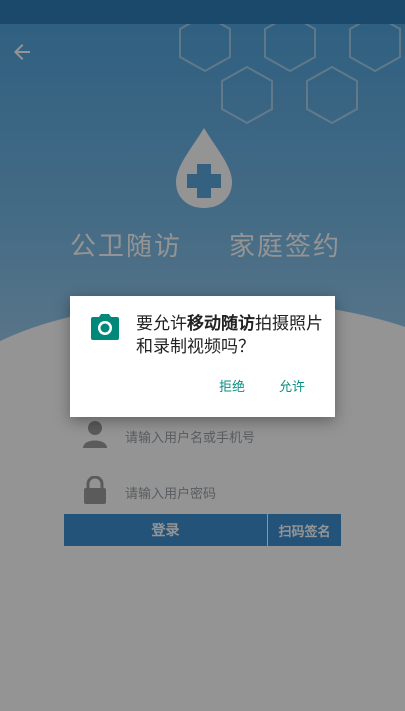 This screenshot has width=405, height=711. I want to click on camera-permission-dialog: 要允许移动随访拍摄照片和录制视频吗？ 拒绝 允许, so click(202, 356).